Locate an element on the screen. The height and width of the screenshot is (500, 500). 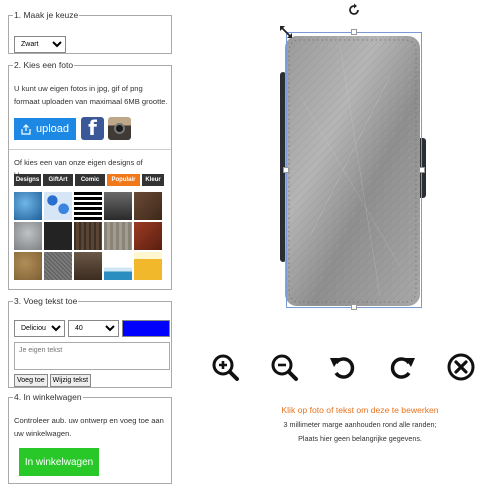
font-size-select: 40 is located at coordinates (93, 328).